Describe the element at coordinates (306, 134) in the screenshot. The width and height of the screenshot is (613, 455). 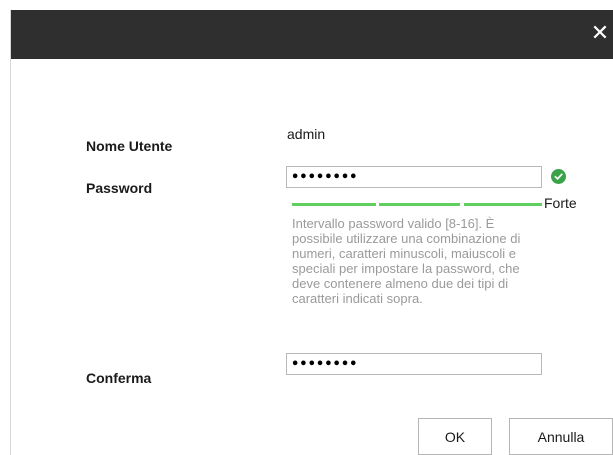
I see `username-value: admin` at that location.